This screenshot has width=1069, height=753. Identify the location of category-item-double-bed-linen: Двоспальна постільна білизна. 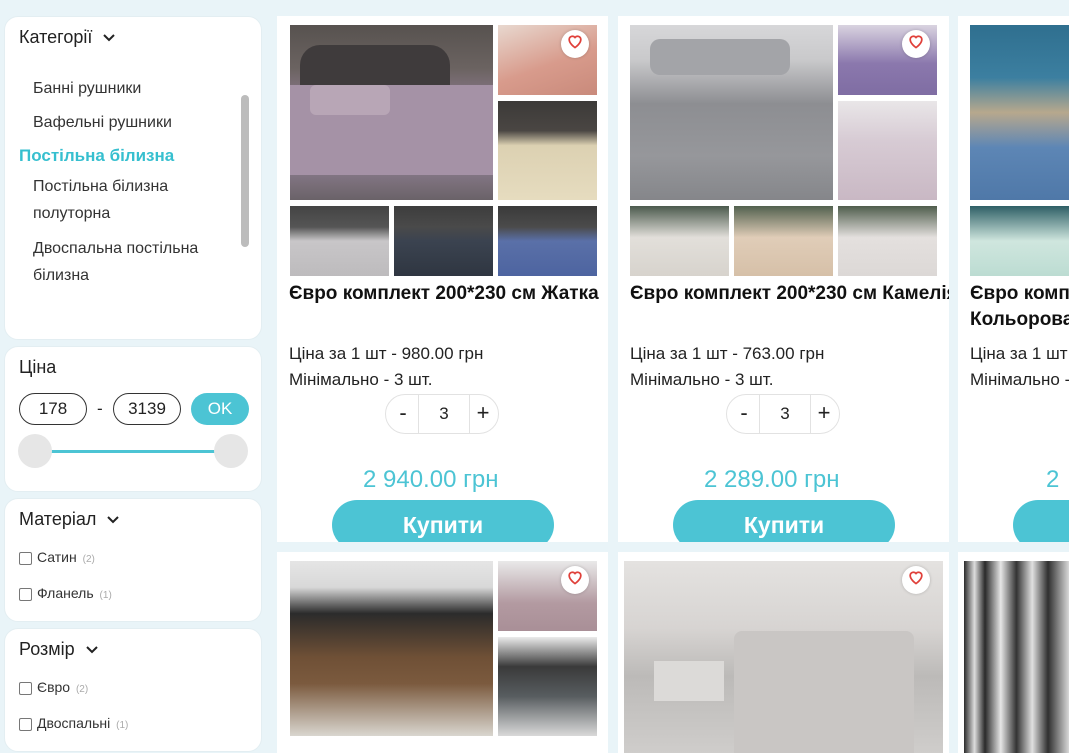
(133, 262).